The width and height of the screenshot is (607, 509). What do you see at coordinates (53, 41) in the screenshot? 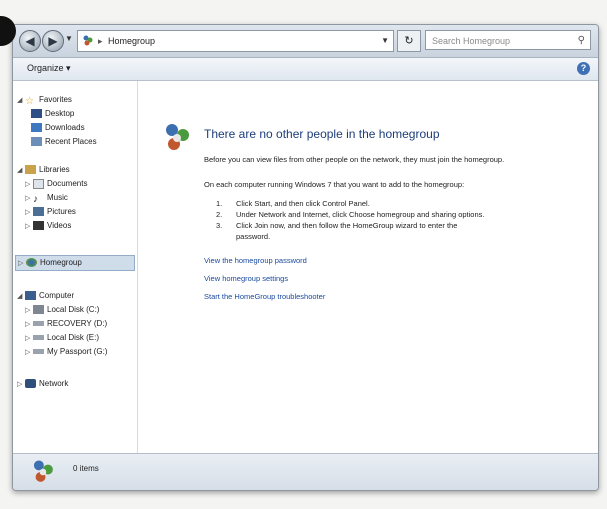
I see `forward-button: ▶` at bounding box center [53, 41].